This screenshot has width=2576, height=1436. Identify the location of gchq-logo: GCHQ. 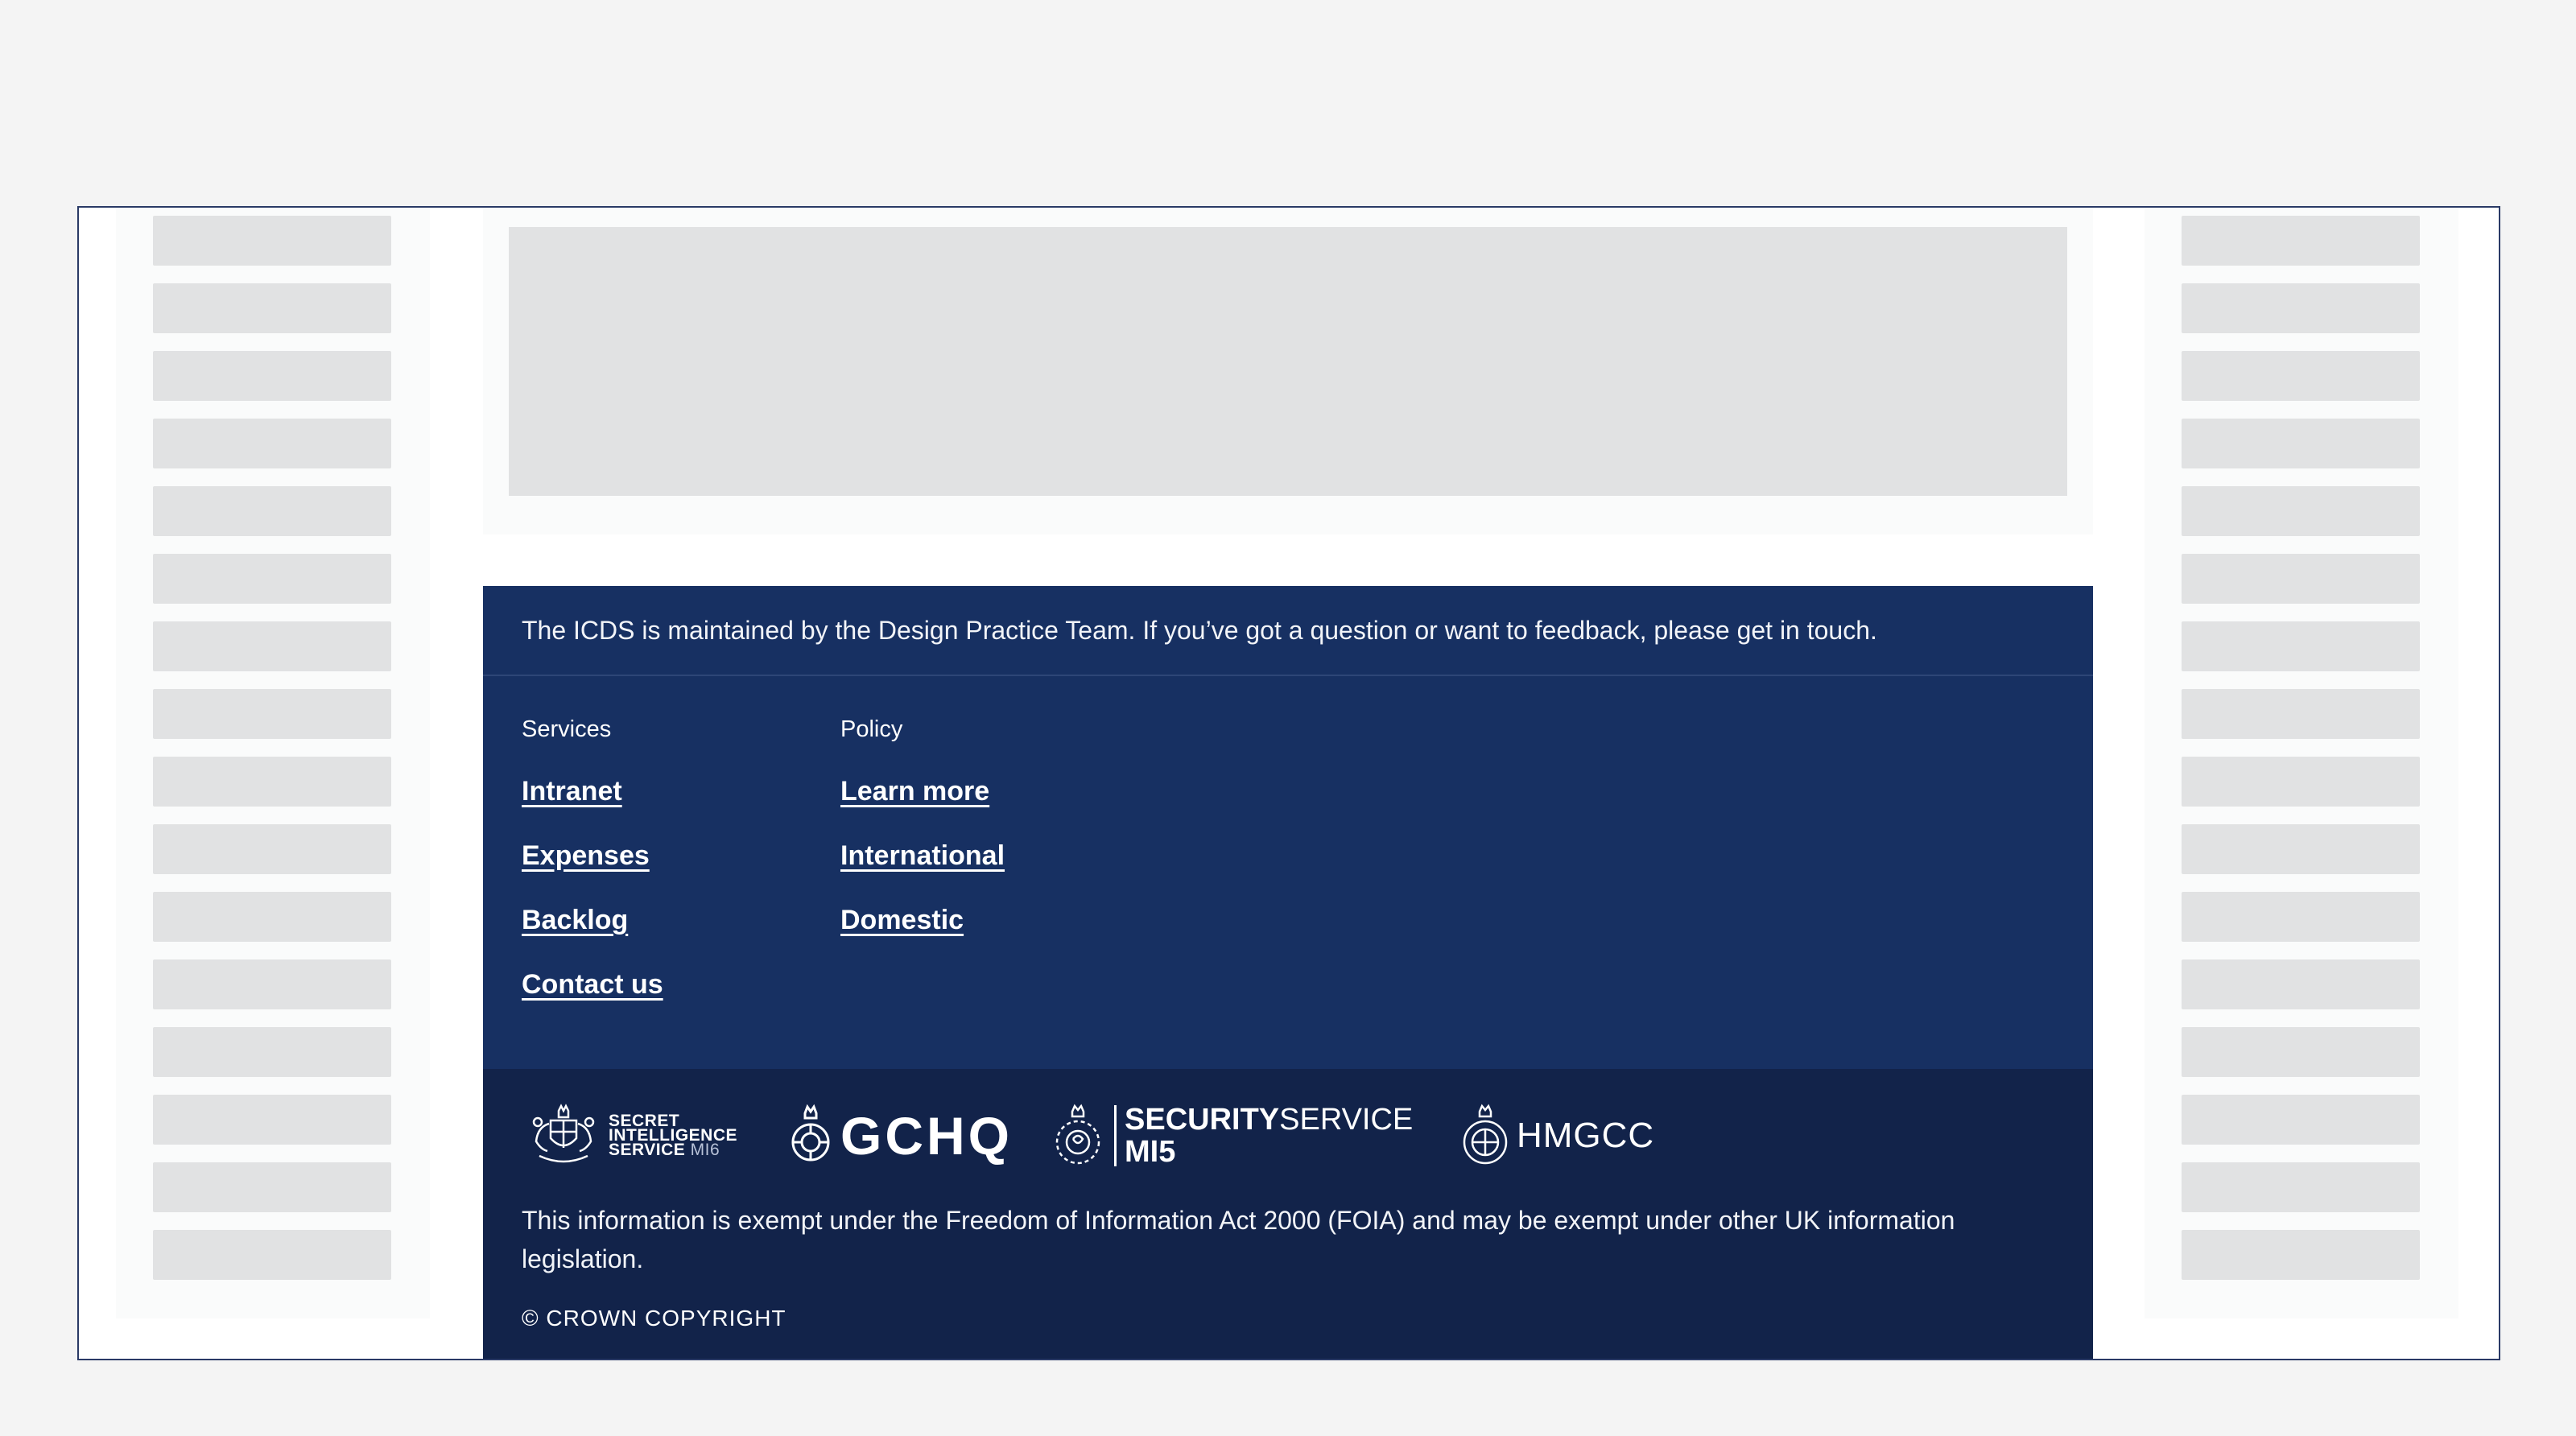
(900, 1136).